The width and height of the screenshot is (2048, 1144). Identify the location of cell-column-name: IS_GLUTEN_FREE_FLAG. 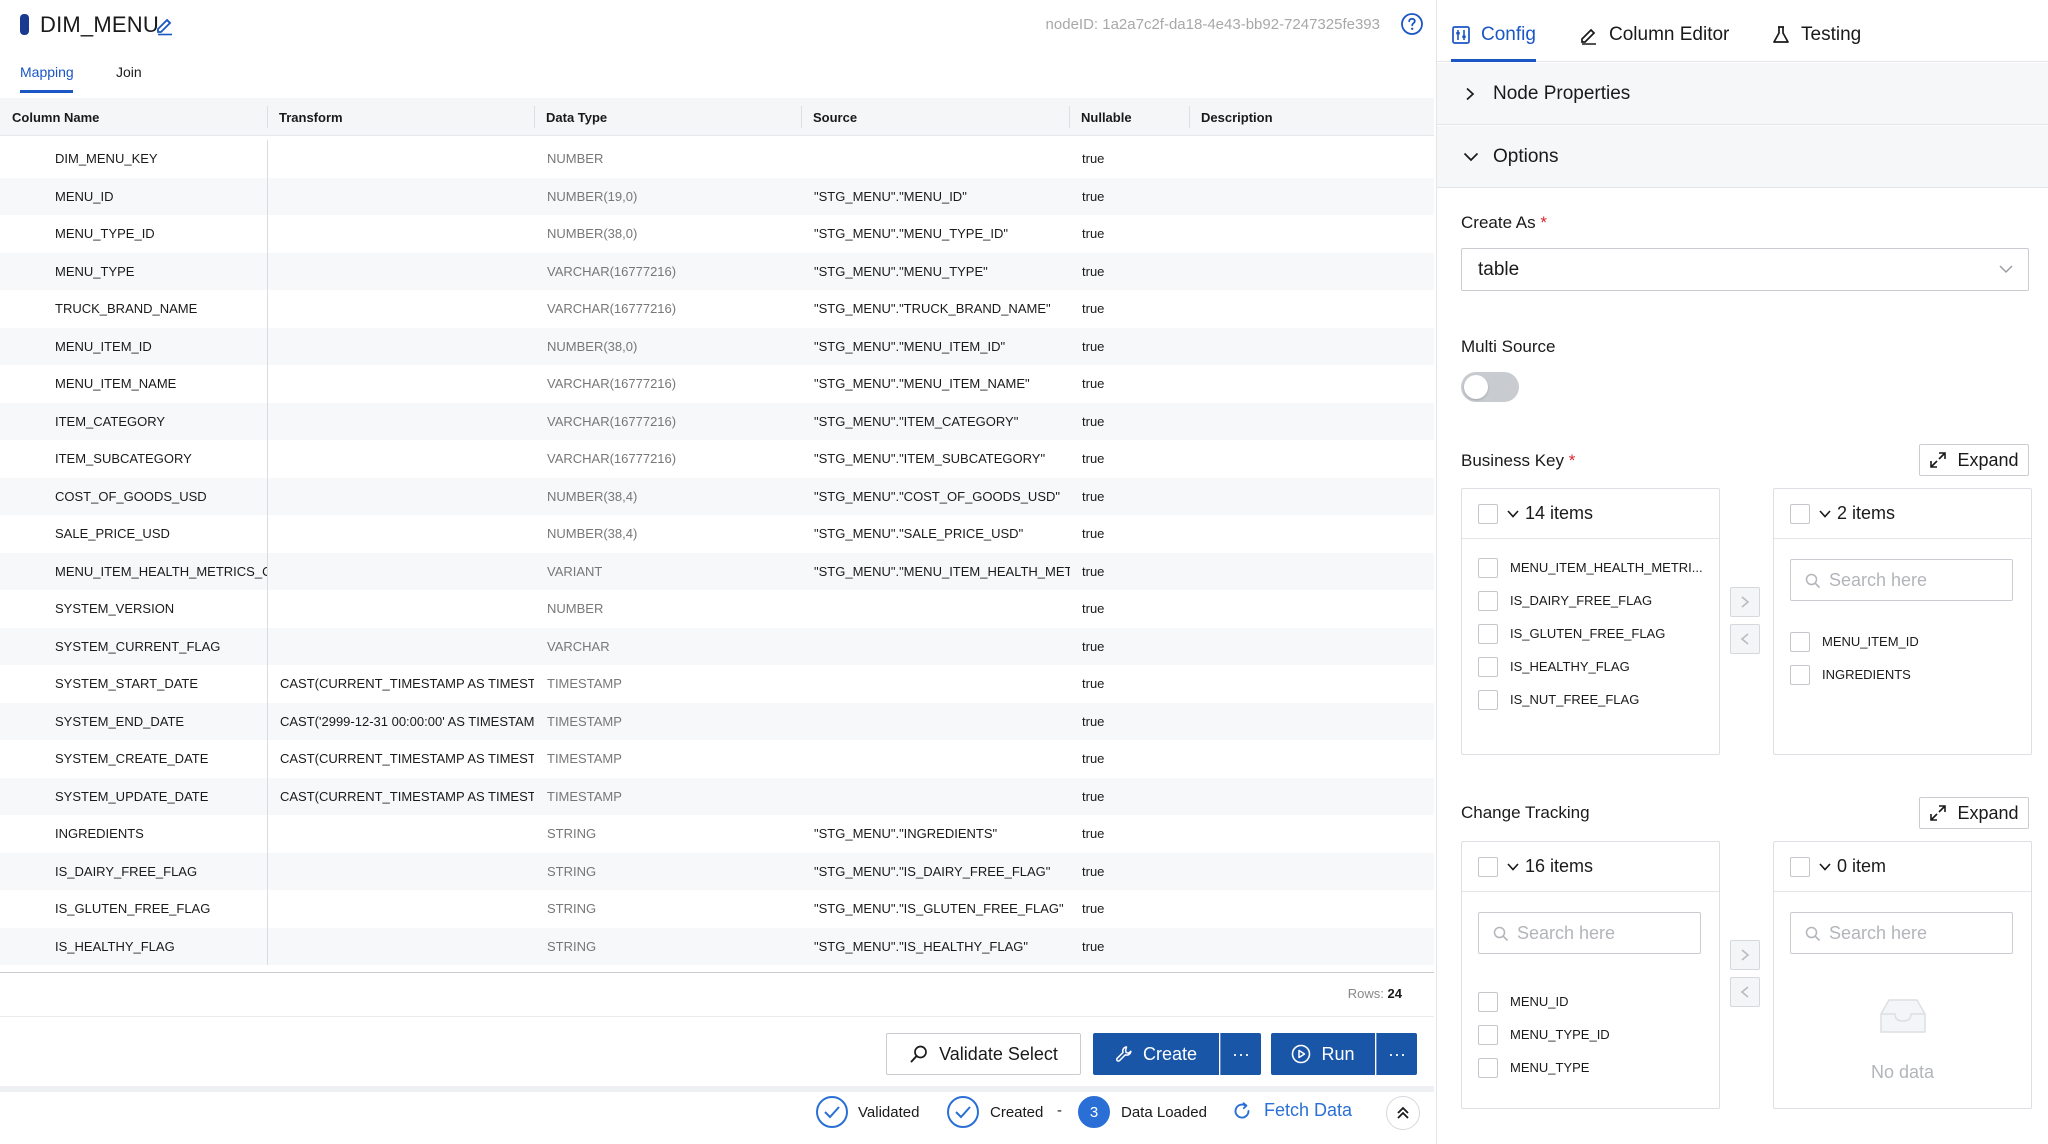
(161, 908).